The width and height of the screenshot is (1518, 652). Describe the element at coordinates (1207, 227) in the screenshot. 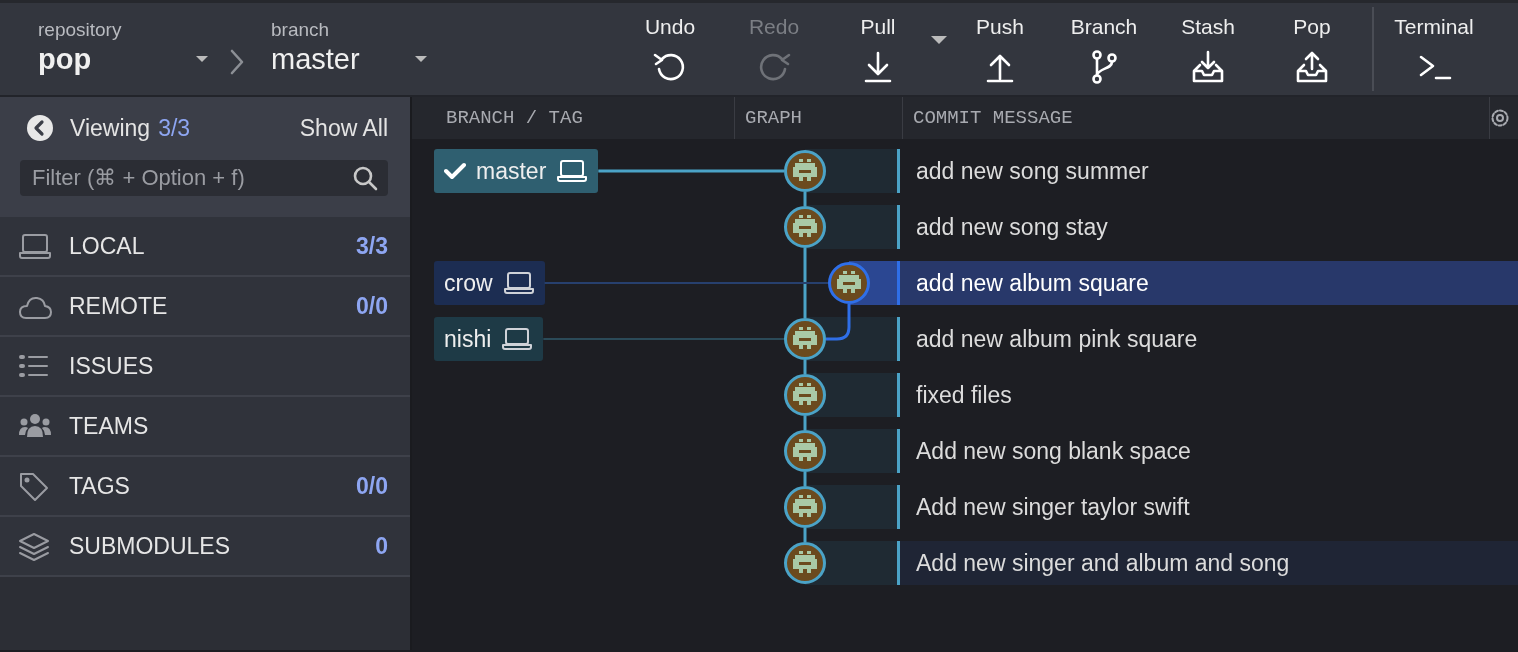

I see `commit-message: add new song stay` at that location.